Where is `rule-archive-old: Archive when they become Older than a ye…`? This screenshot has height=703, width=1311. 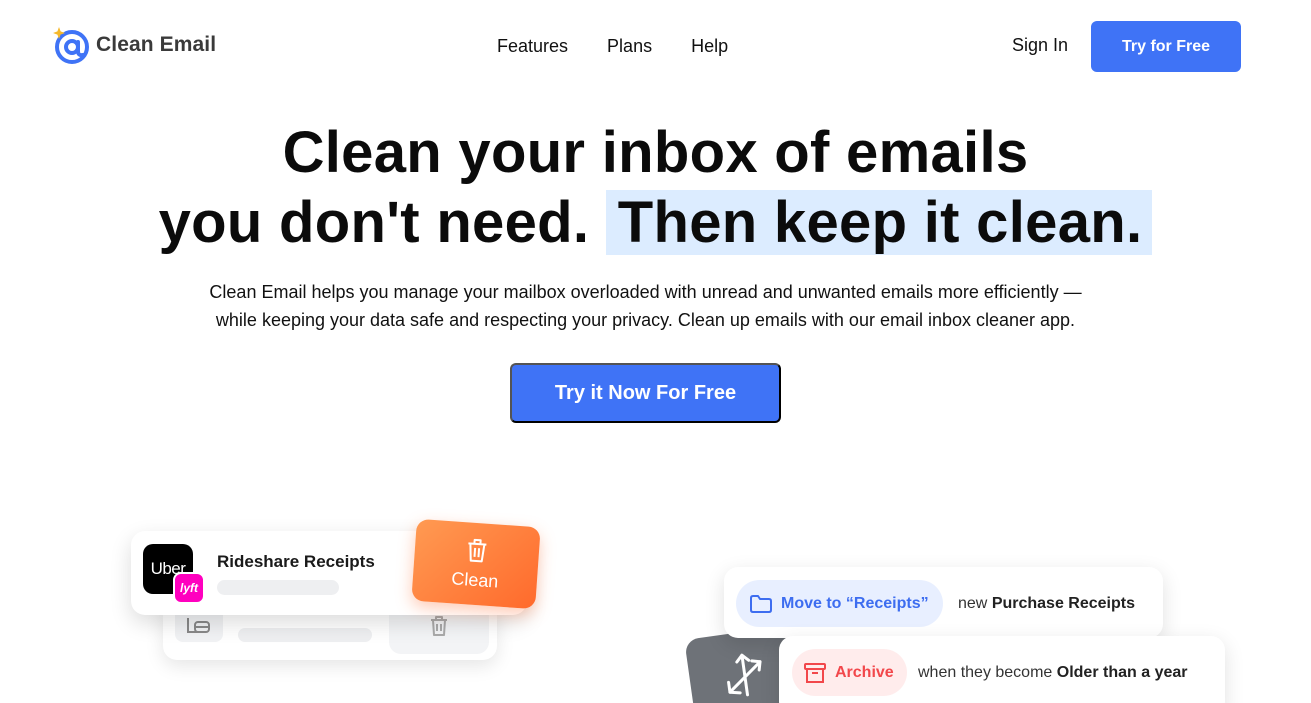
rule-archive-old: Archive when they become Older than a ye… is located at coordinates (1002, 669).